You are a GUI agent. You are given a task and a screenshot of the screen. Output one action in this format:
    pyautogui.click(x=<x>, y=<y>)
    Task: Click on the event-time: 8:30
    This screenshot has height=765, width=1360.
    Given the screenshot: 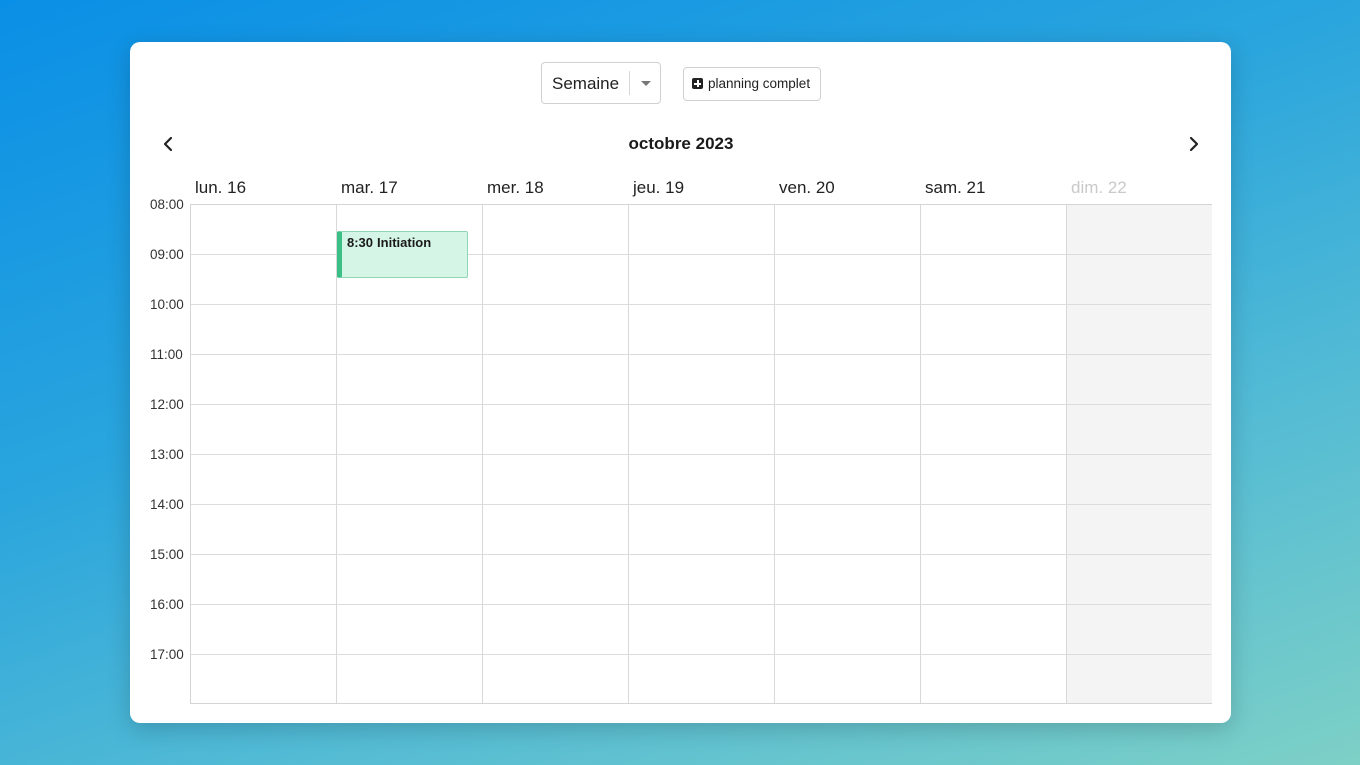 What is the action you would take?
    pyautogui.click(x=360, y=242)
    